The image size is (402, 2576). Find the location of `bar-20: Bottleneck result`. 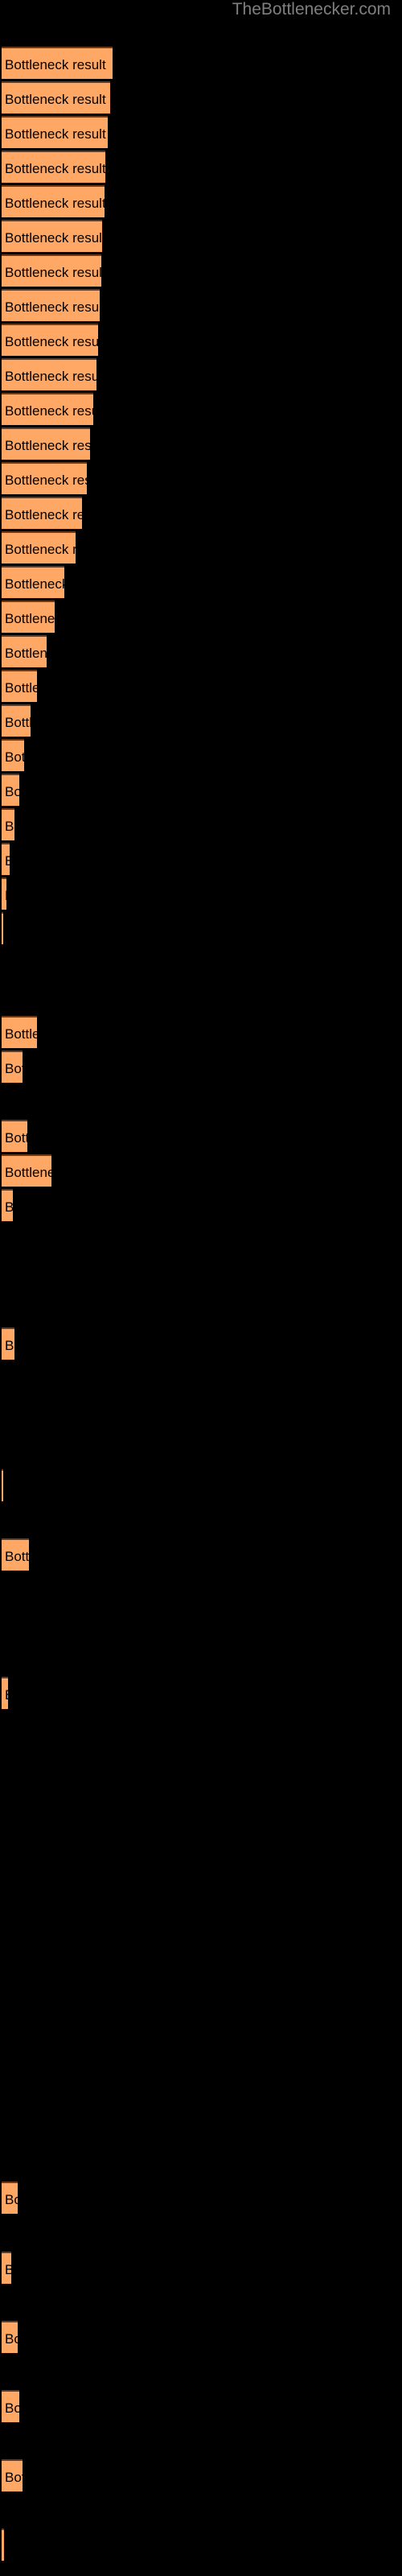

bar-20: Bottleneck result is located at coordinates (16, 720).